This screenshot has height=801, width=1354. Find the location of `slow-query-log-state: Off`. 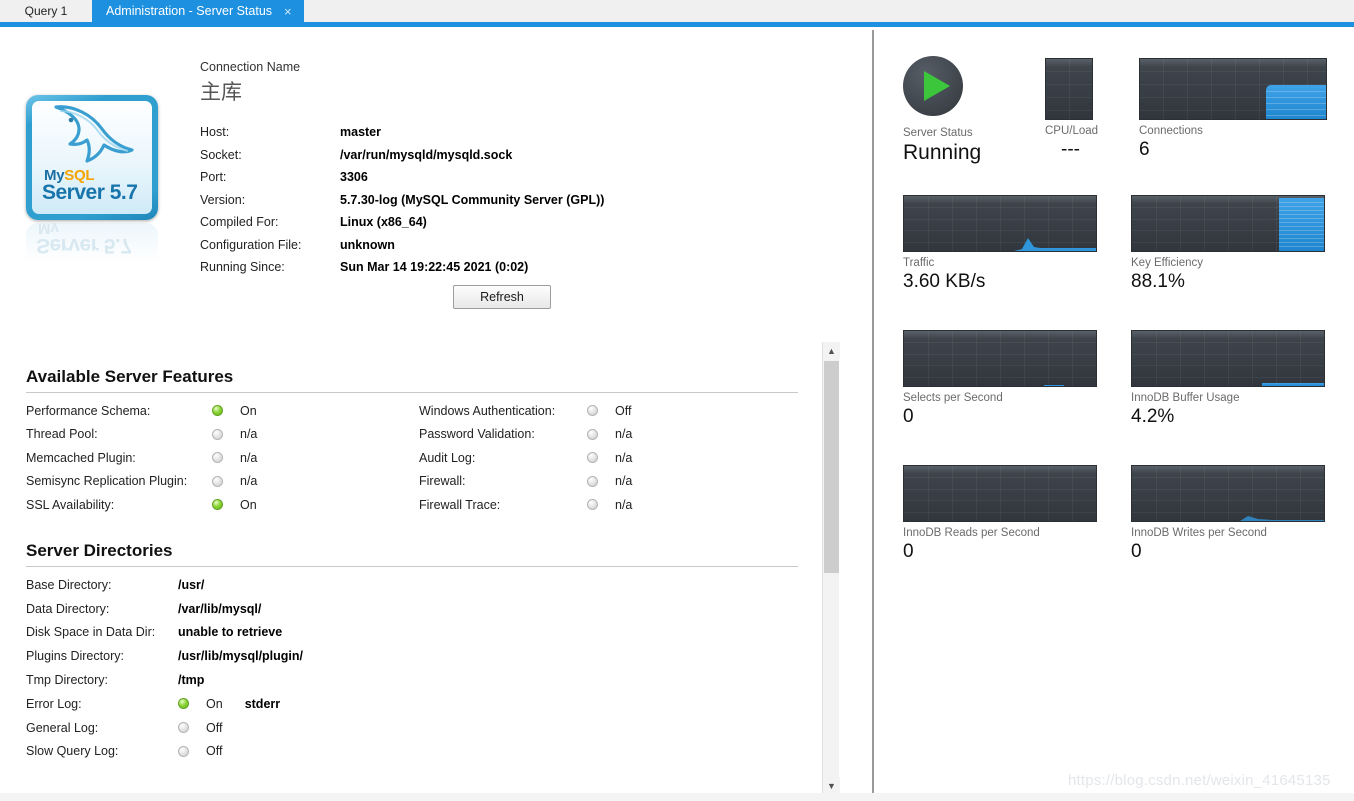

slow-query-log-state: Off is located at coordinates (214, 751).